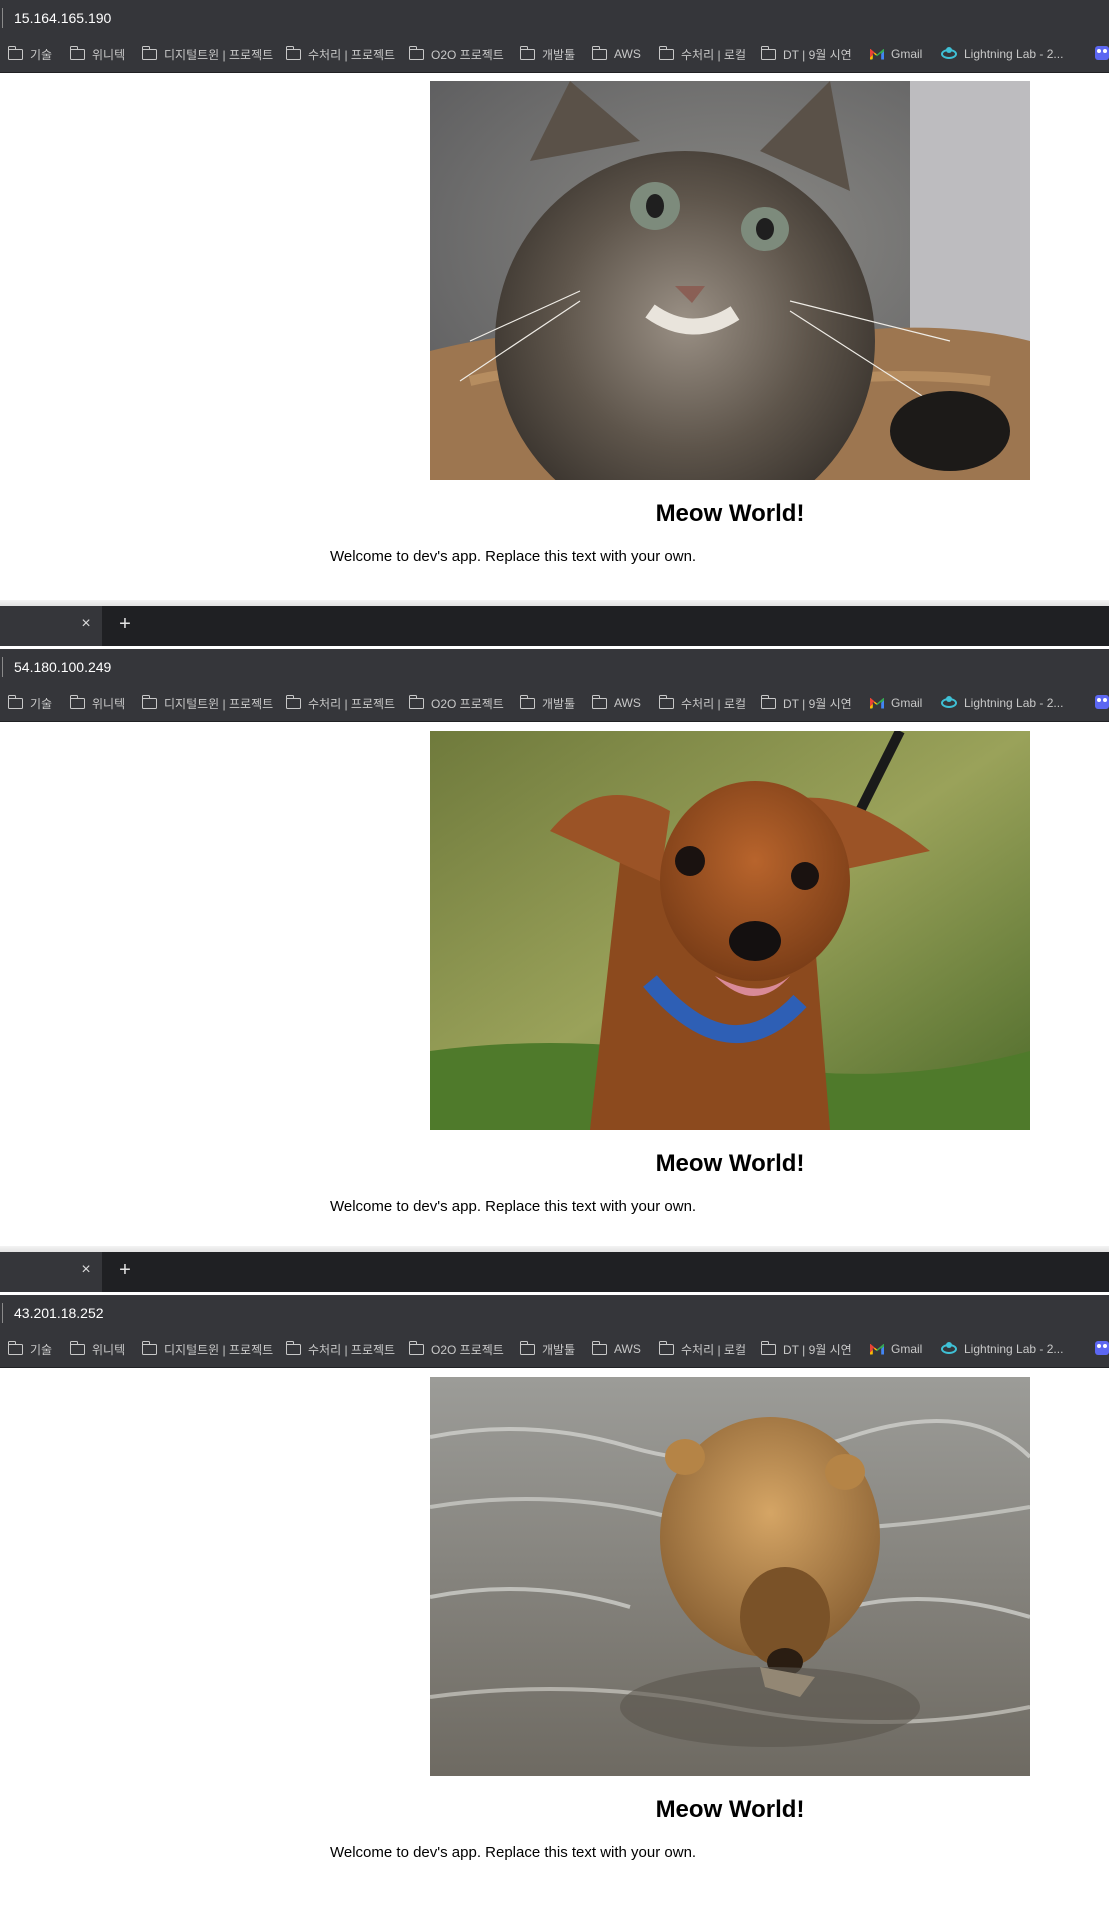 Image resolution: width=1109 pixels, height=1922 pixels. I want to click on address-bar: 43.201.18.252, so click(554, 1313).